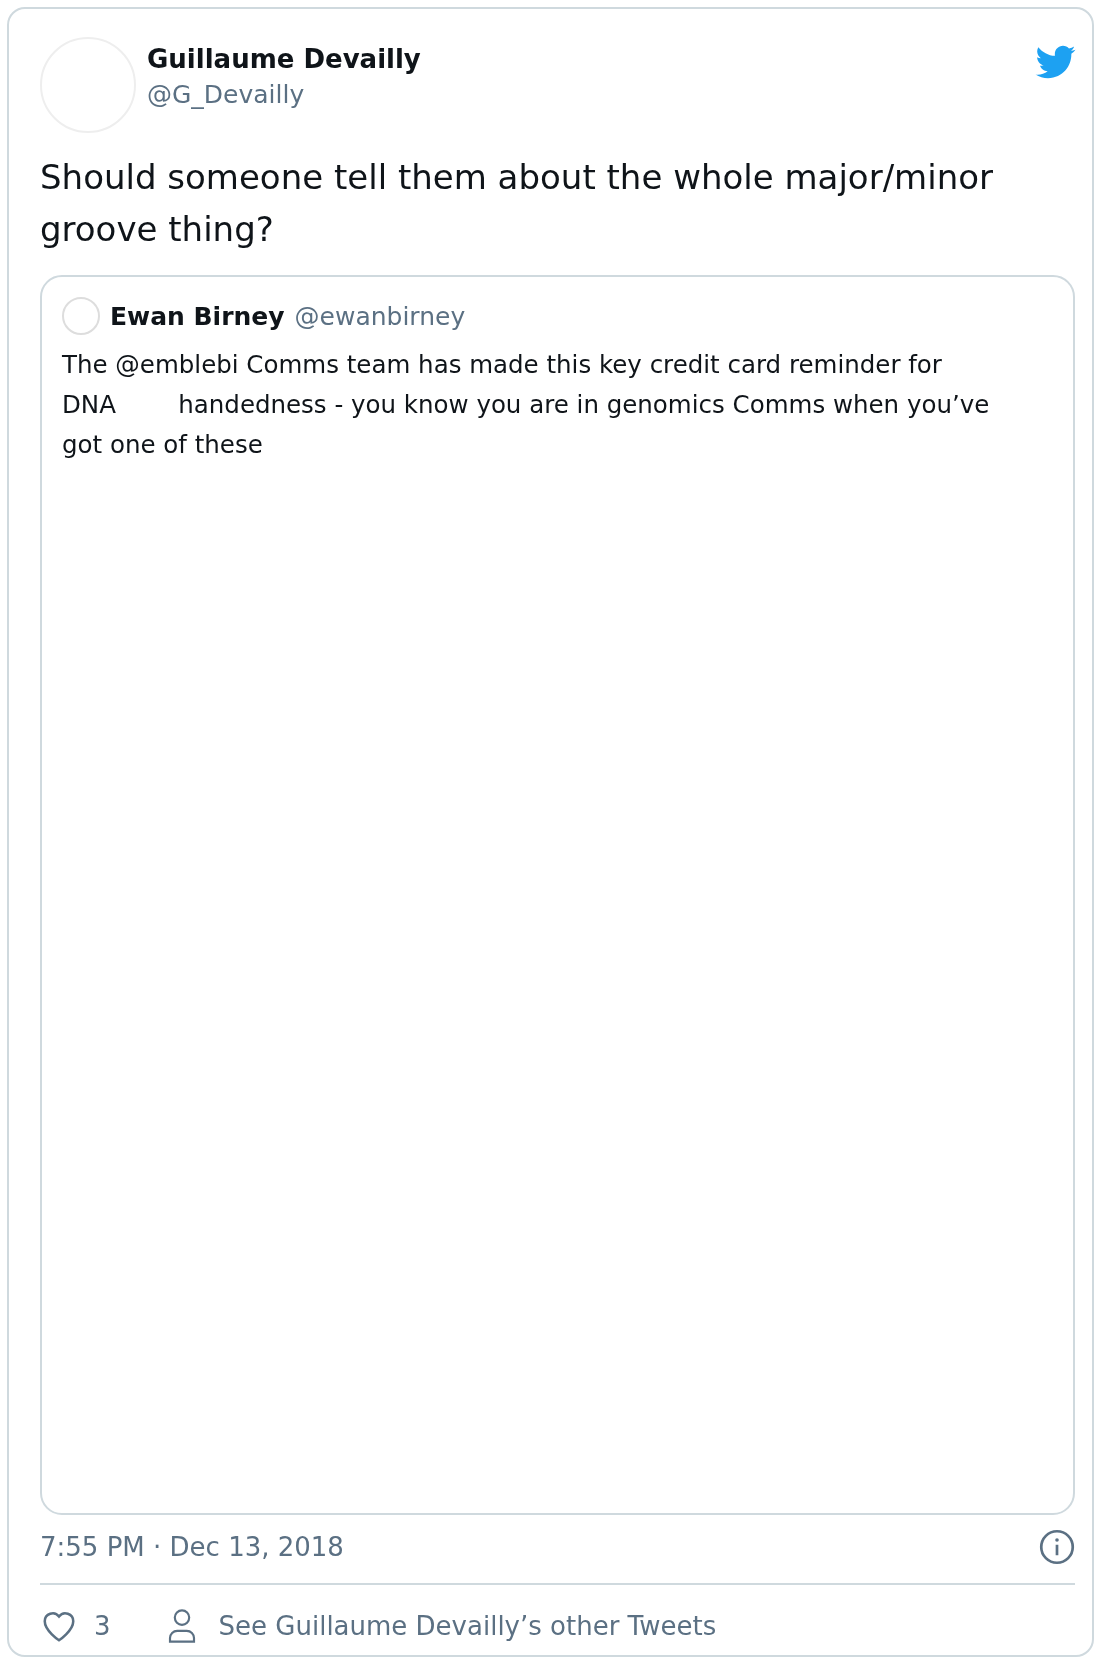  What do you see at coordinates (102, 1626) in the screenshot?
I see `like-count: 3` at bounding box center [102, 1626].